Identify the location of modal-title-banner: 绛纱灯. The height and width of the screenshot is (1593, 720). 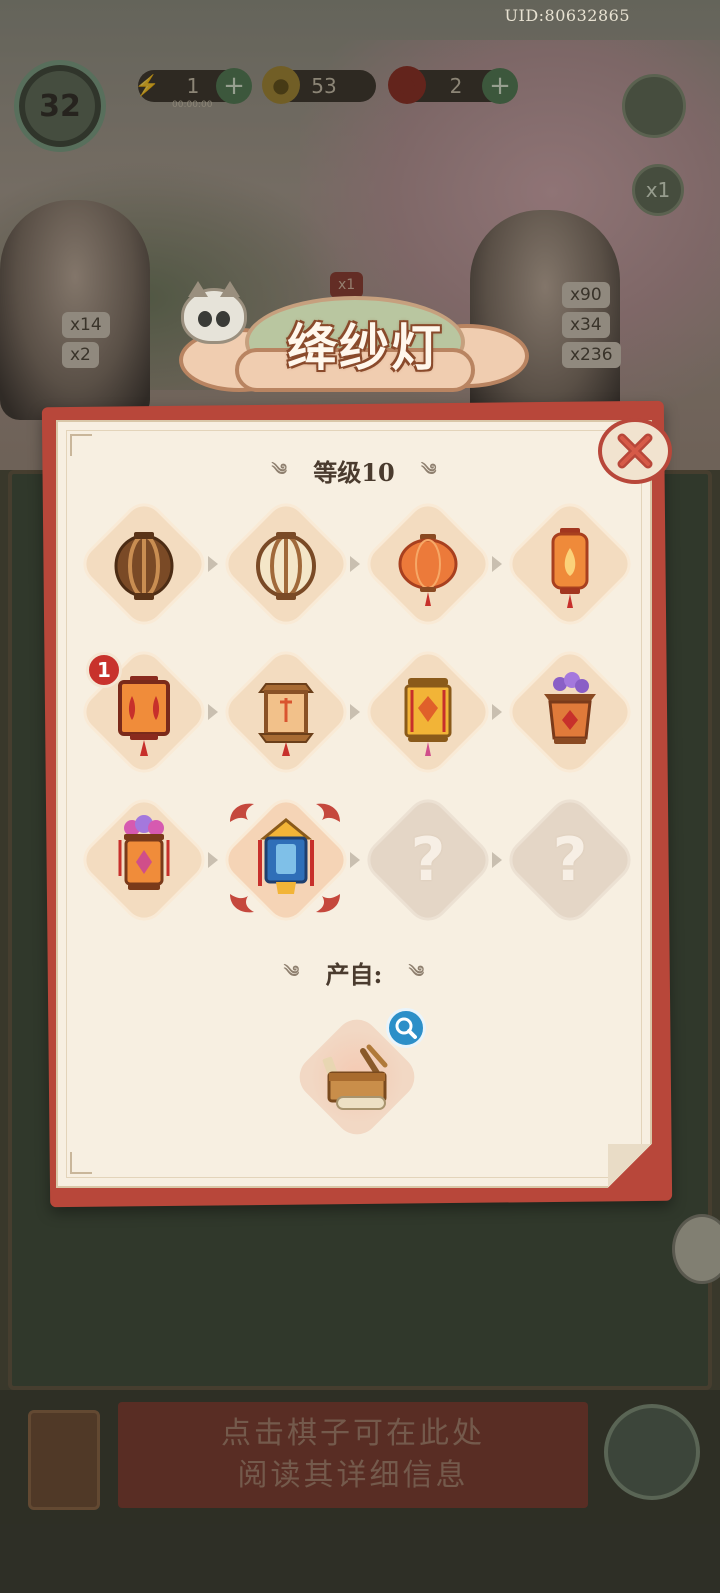
(355, 339).